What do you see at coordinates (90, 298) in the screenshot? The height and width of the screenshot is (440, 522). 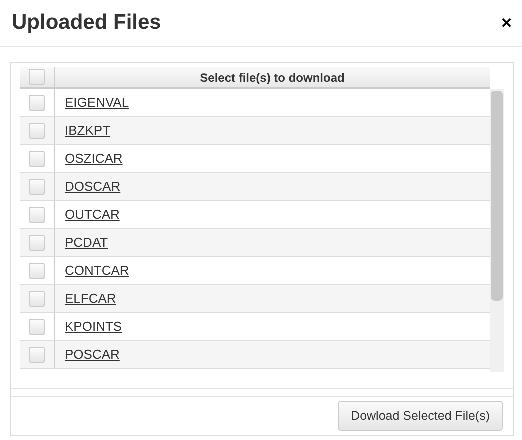 I see `file-link: ELFCAR` at bounding box center [90, 298].